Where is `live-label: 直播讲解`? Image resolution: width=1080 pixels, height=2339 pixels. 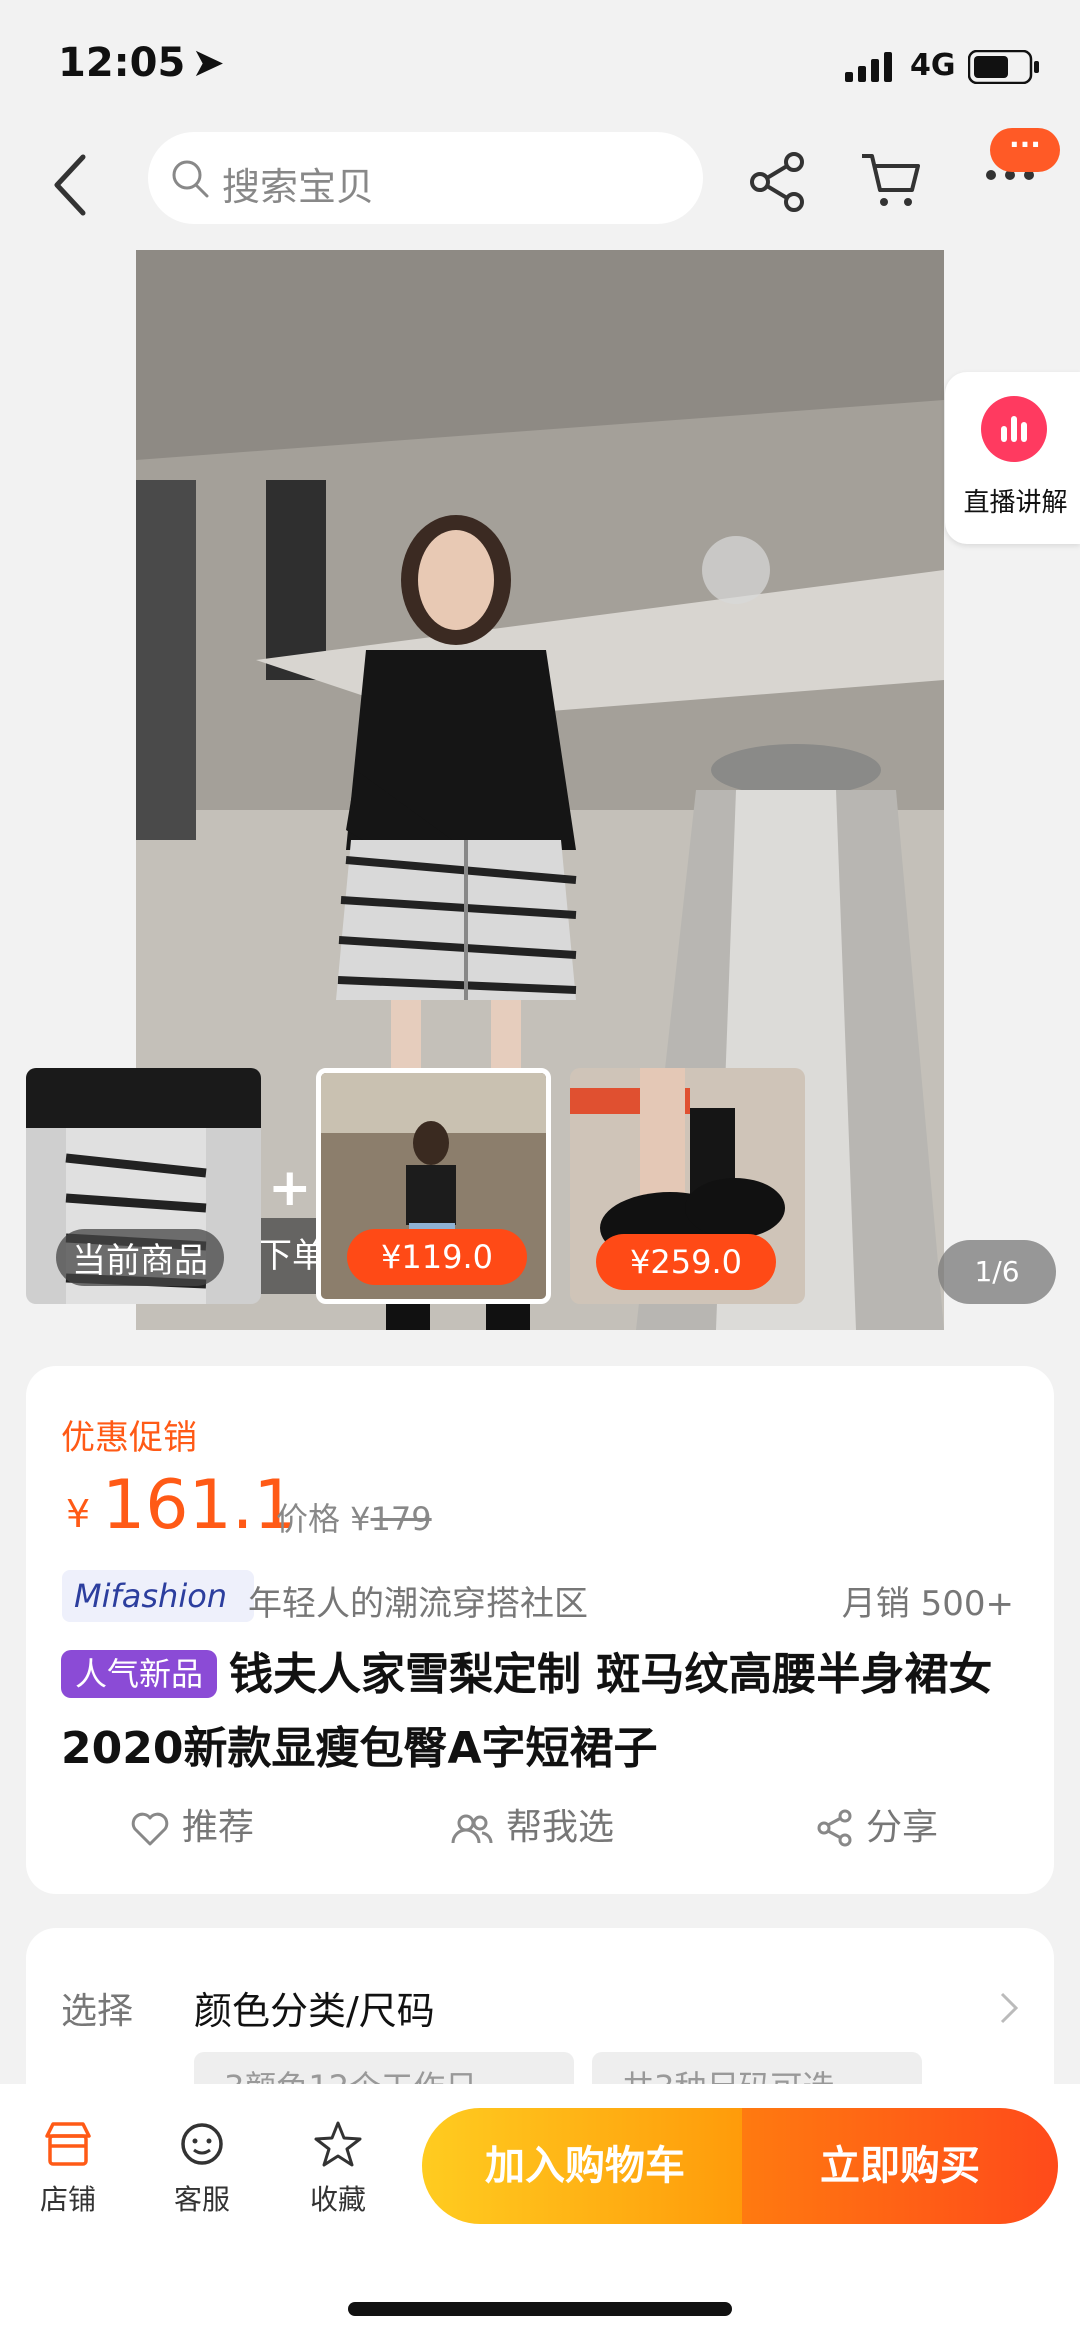 live-label: 直播讲解 is located at coordinates (1015, 503).